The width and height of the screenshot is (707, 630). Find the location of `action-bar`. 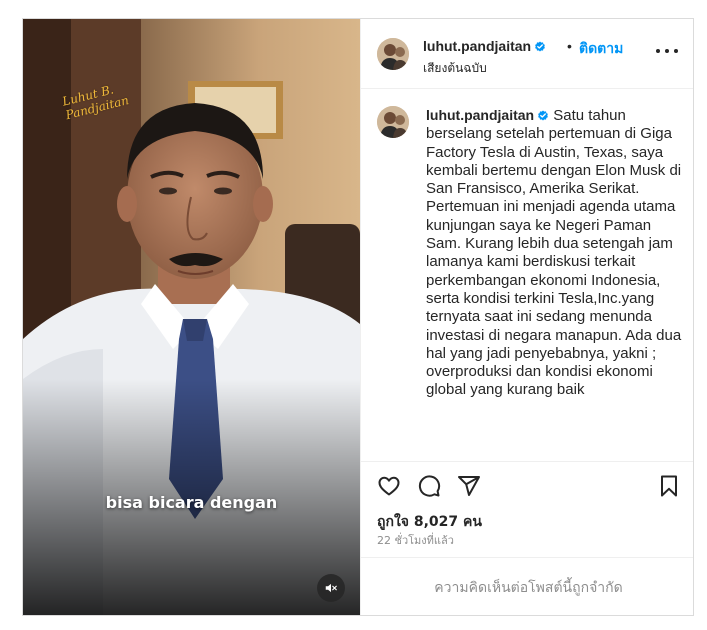

action-bar is located at coordinates (527, 484).